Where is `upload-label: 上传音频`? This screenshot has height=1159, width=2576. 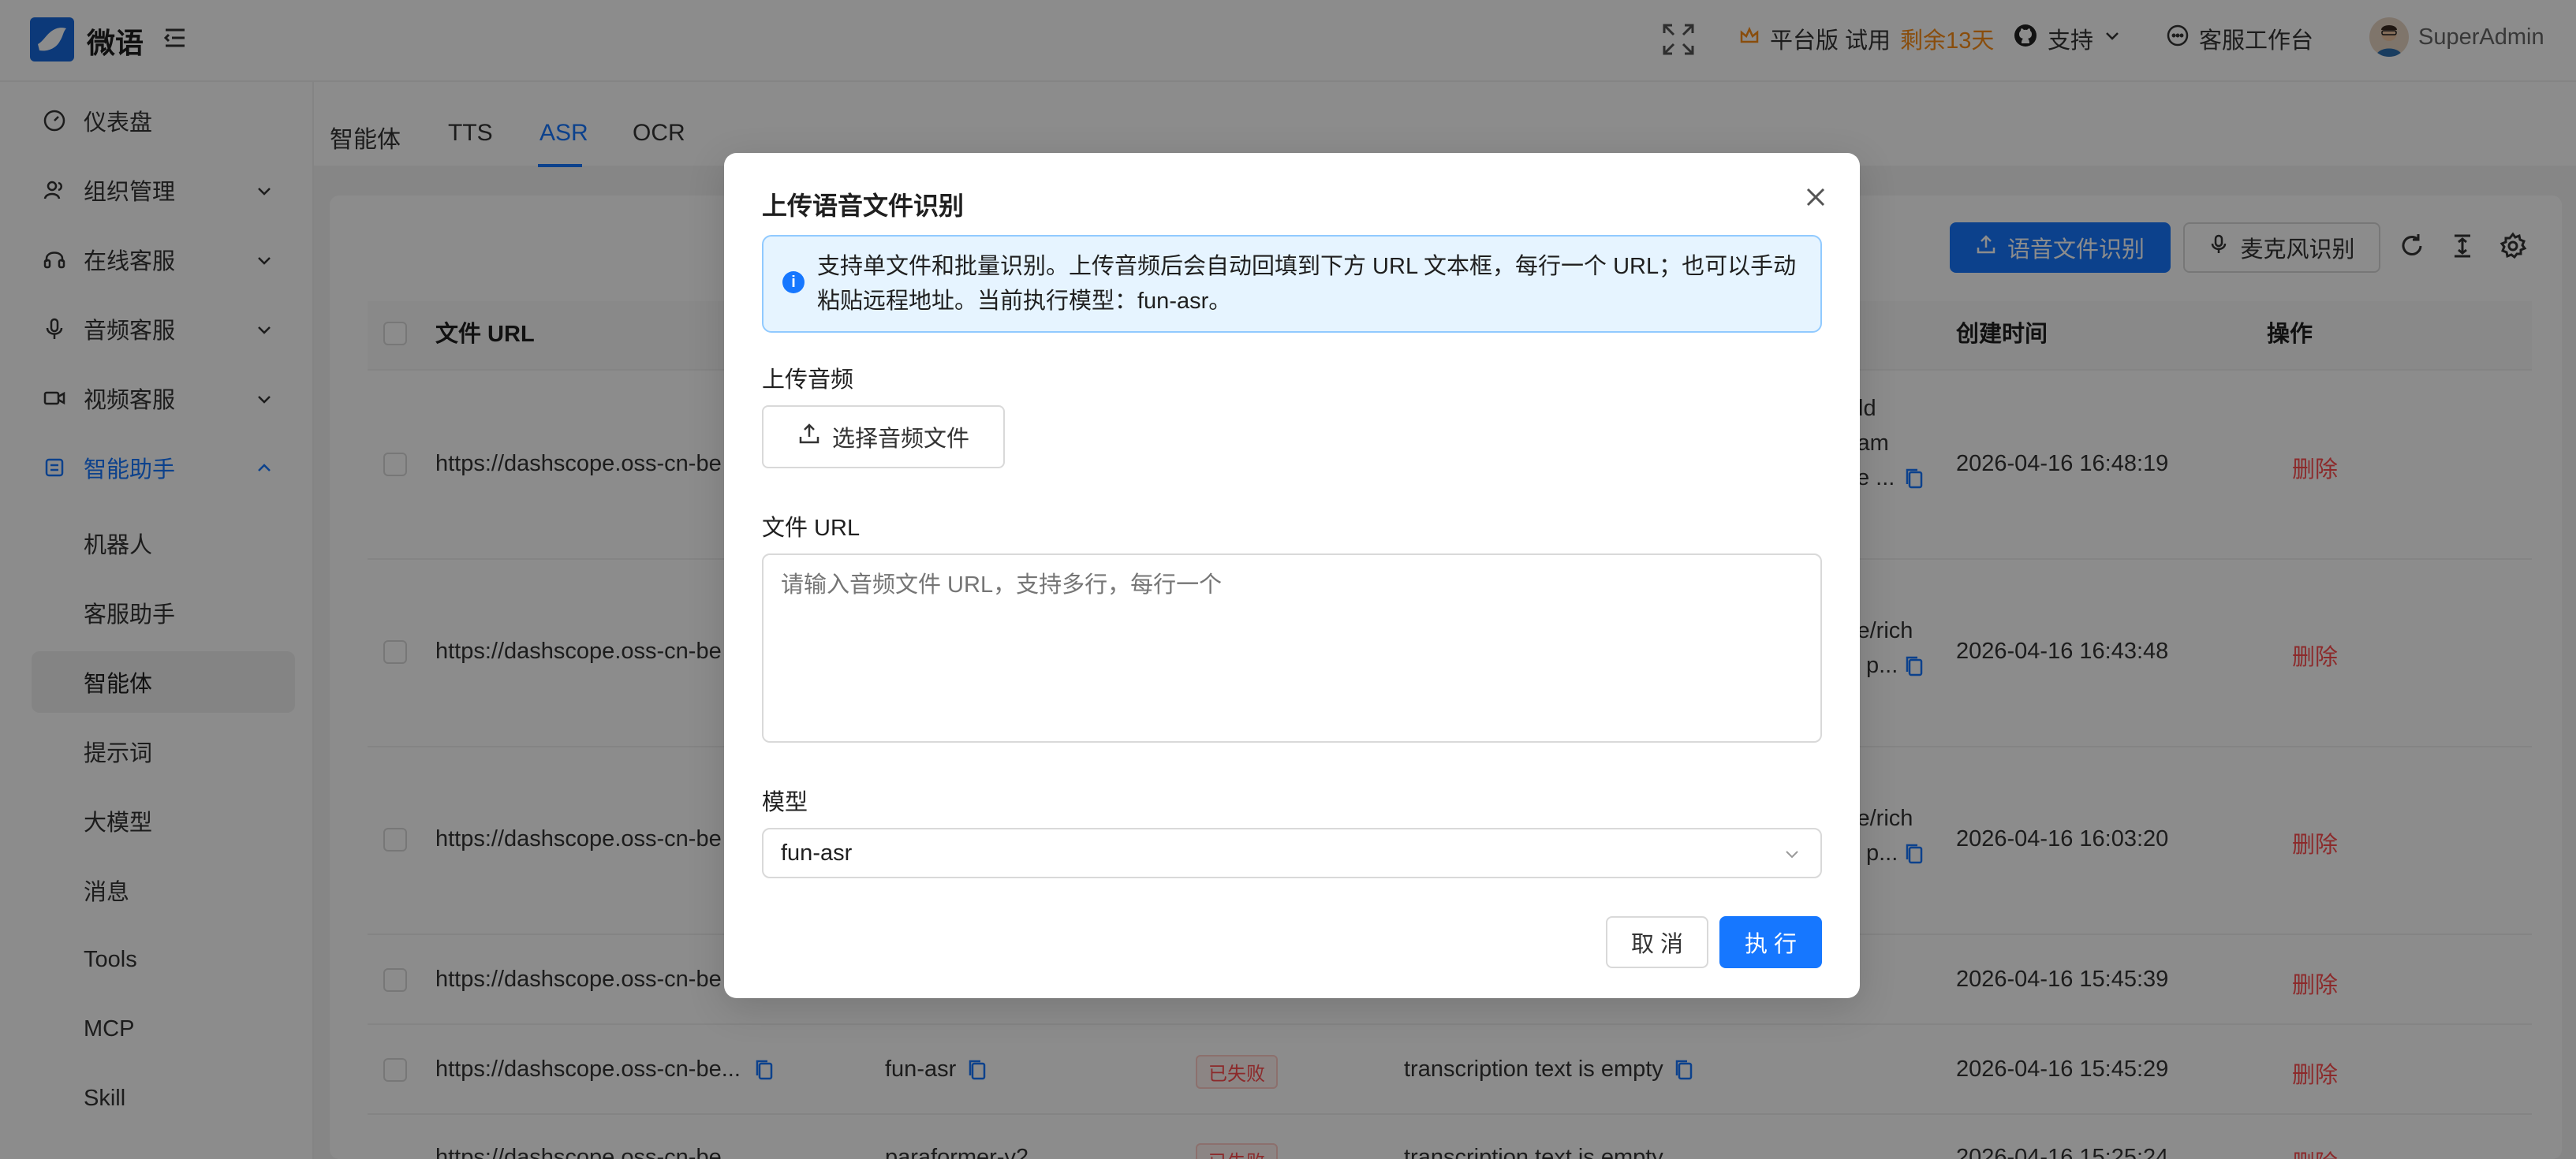
upload-label: 上传音频 is located at coordinates (808, 380).